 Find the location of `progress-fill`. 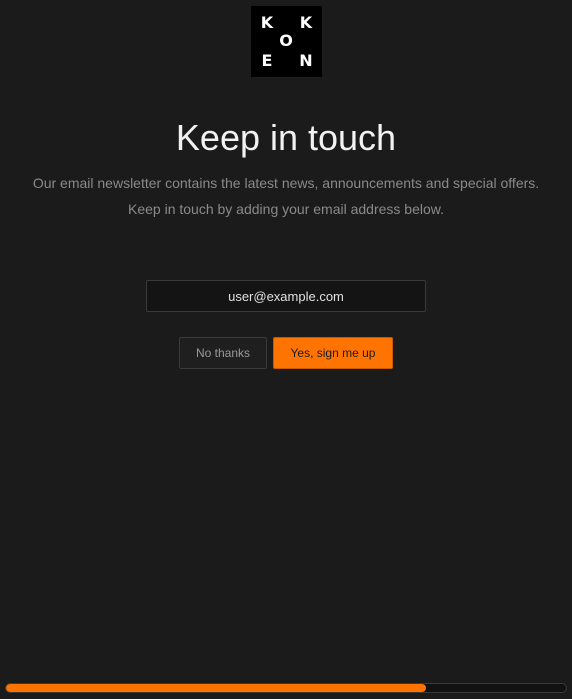

progress-fill is located at coordinates (216, 688).